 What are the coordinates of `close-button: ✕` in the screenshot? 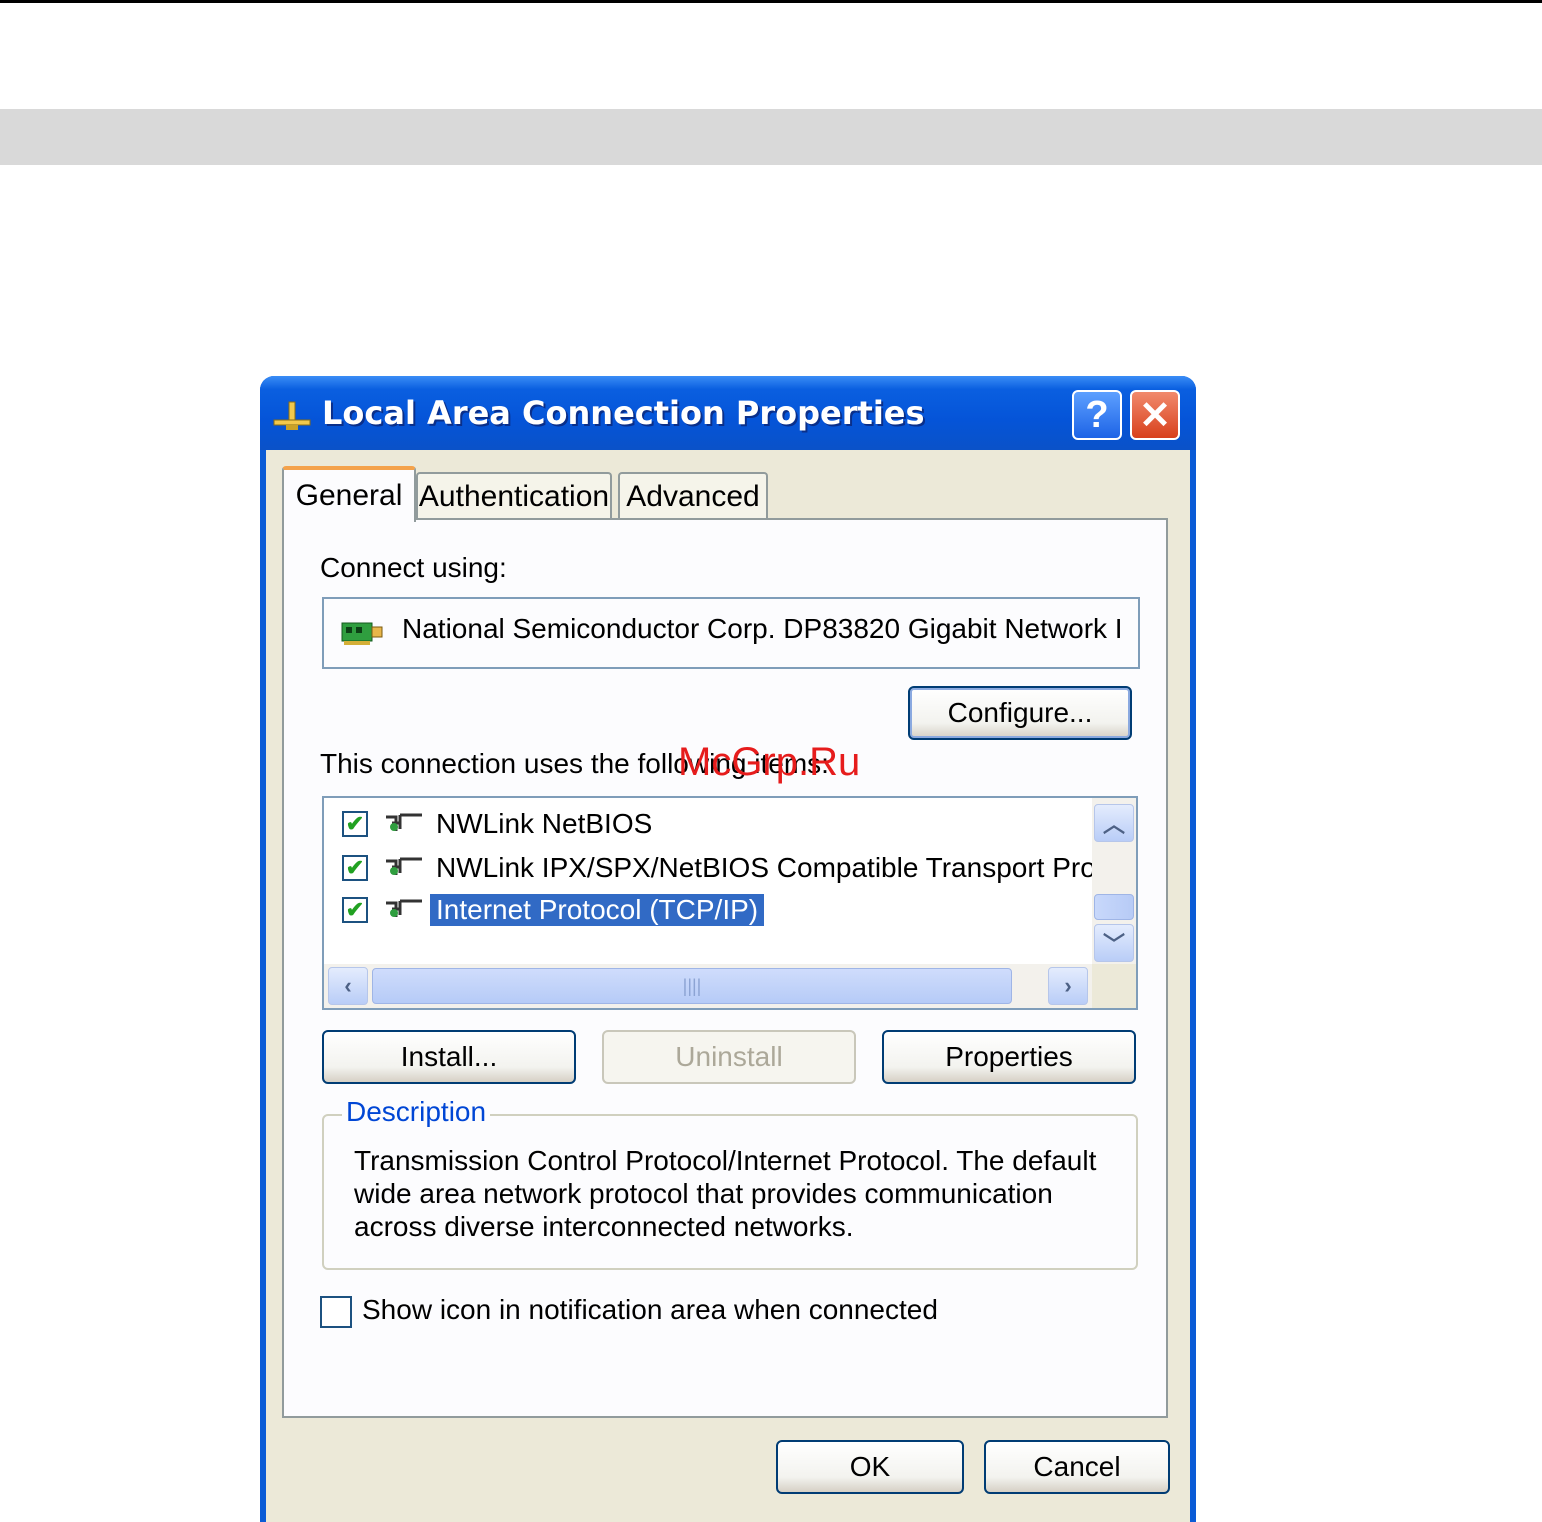 It's located at (1155, 415).